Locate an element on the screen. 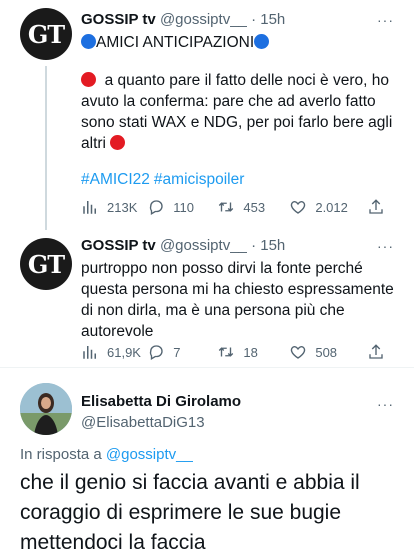  retweet-button: 453 is located at coordinates (253, 207).